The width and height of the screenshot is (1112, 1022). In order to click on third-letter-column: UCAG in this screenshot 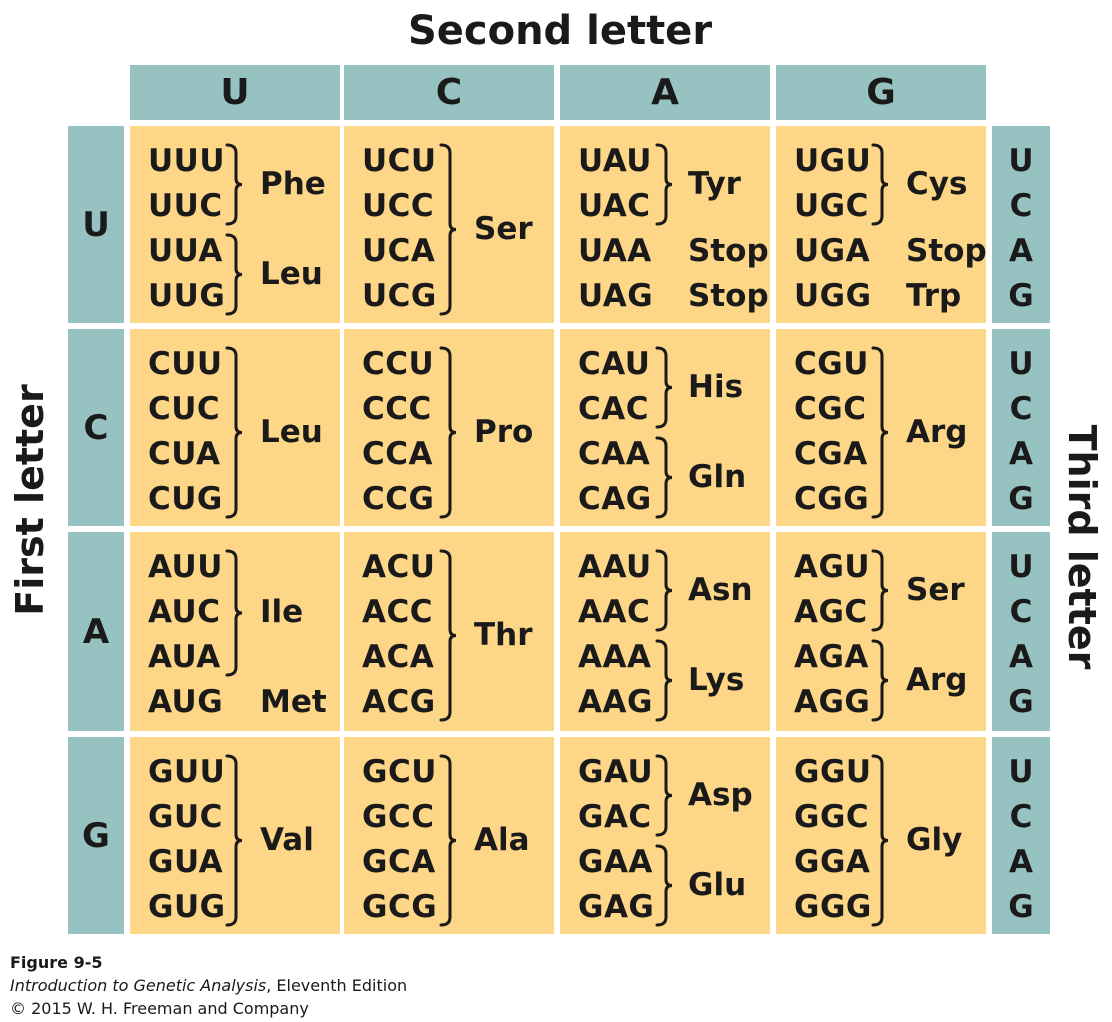, I will do `click(1021, 835)`.